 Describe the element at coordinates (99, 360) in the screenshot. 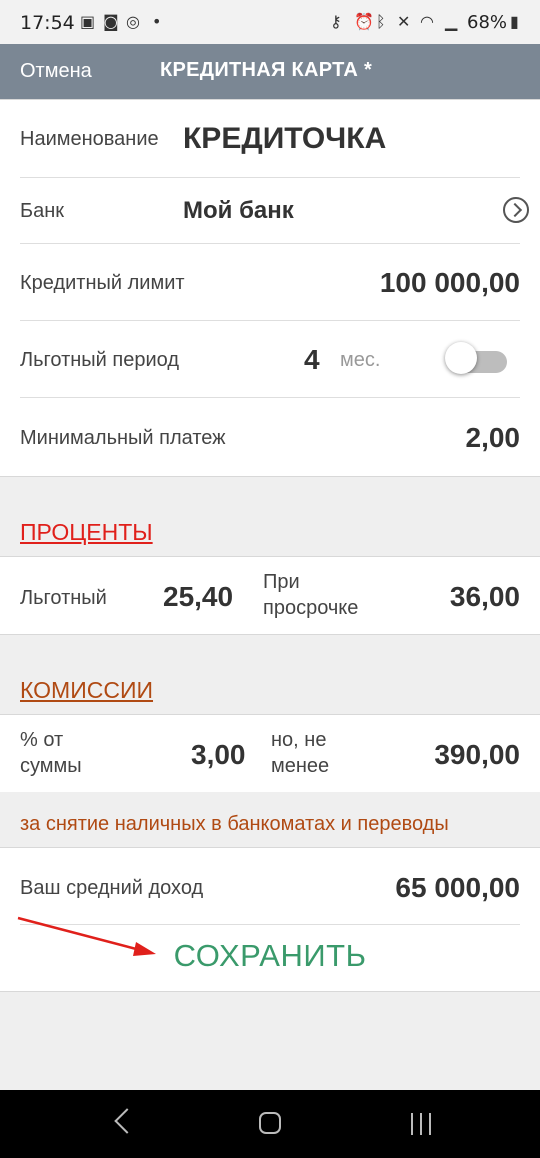

I see `grace-period-label: Льготный период` at that location.